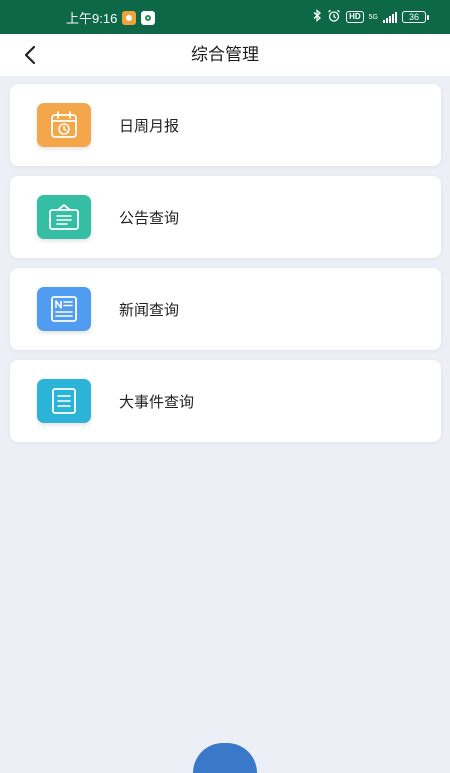  What do you see at coordinates (225, 125) in the screenshot?
I see `menu-item-daily-weekly-monthly-report: 日周月报` at bounding box center [225, 125].